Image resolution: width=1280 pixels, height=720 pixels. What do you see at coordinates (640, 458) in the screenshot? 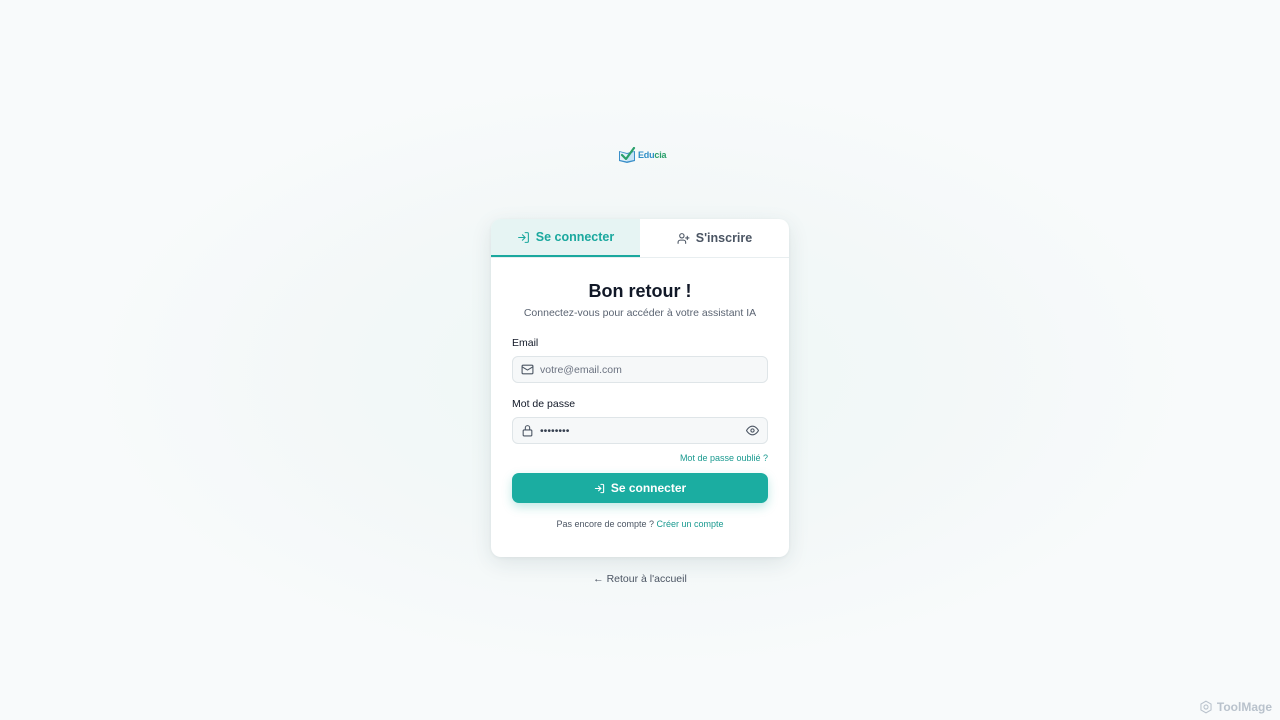
I see `forgot-password-link: Mot de passe oublié ?` at bounding box center [640, 458].